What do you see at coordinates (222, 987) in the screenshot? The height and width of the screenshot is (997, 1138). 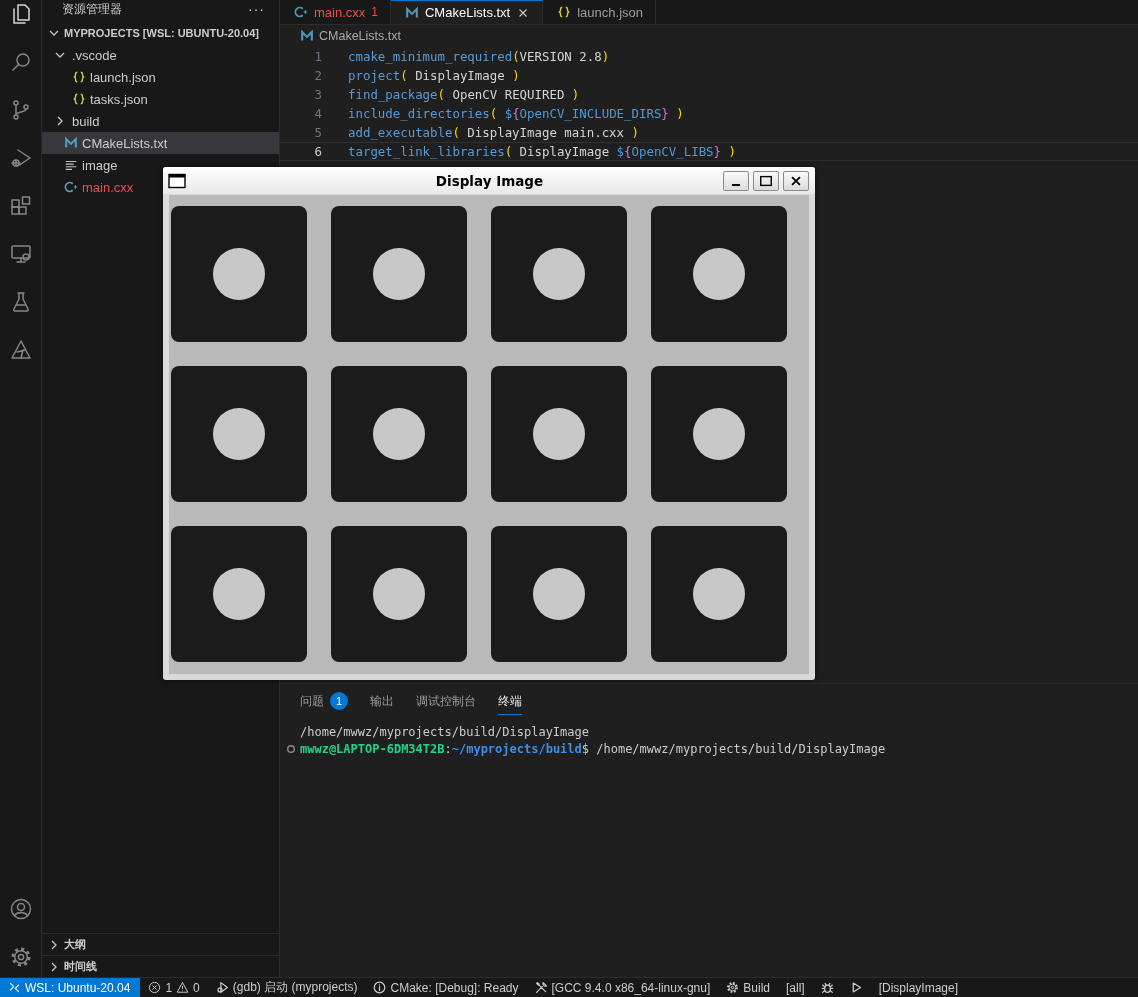 I see `run-gear-icon` at bounding box center [222, 987].